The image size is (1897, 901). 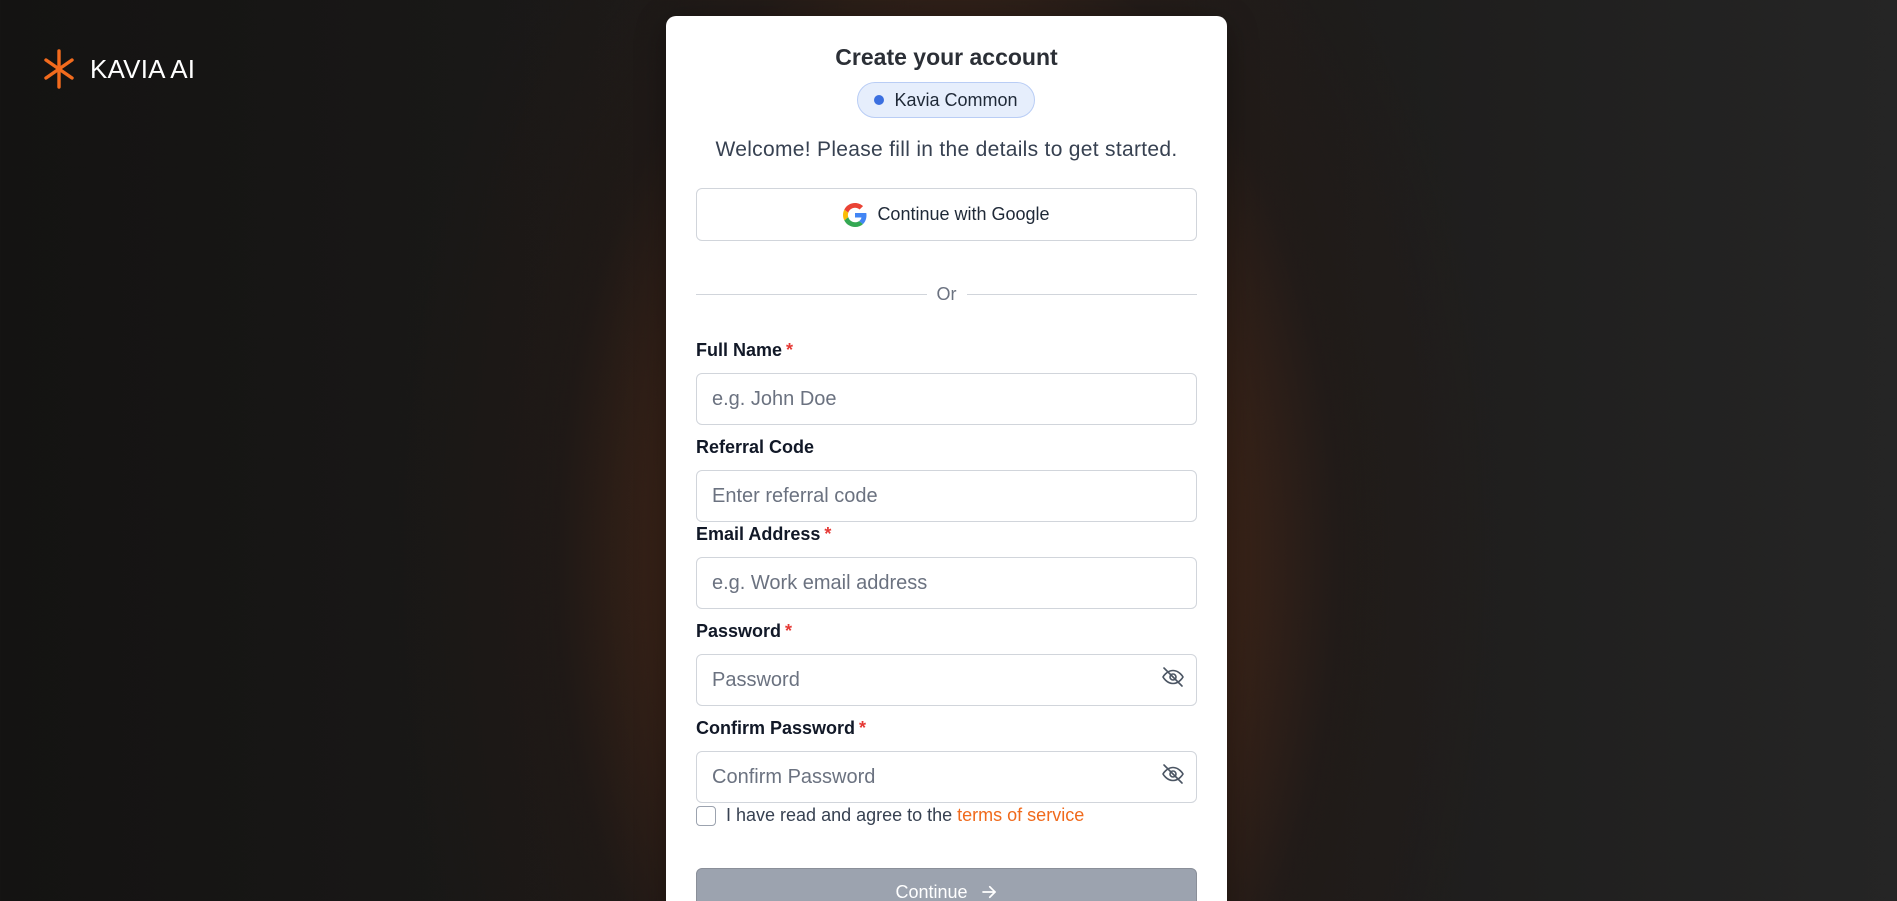 I want to click on google-button-label: Continue with Google, so click(x=963, y=214).